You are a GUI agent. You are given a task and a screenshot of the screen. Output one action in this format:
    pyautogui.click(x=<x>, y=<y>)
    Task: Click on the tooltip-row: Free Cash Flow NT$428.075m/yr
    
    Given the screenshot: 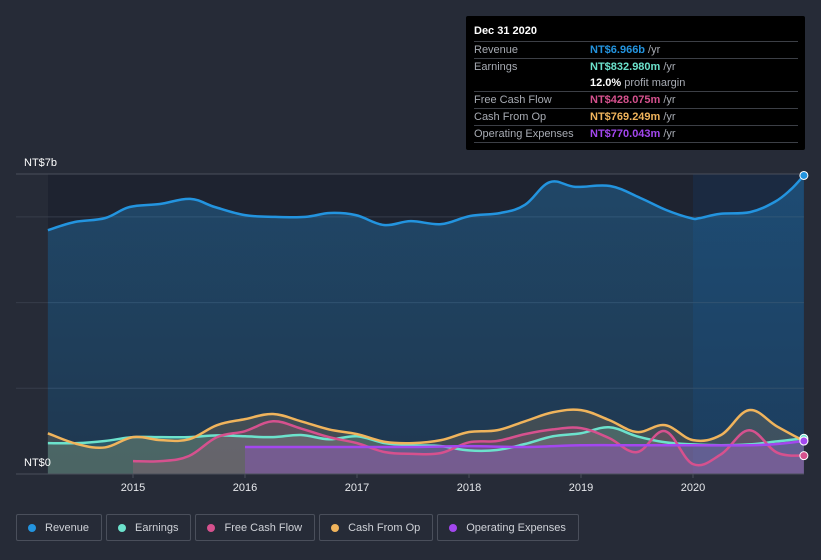 What is the action you would take?
    pyautogui.click(x=636, y=100)
    